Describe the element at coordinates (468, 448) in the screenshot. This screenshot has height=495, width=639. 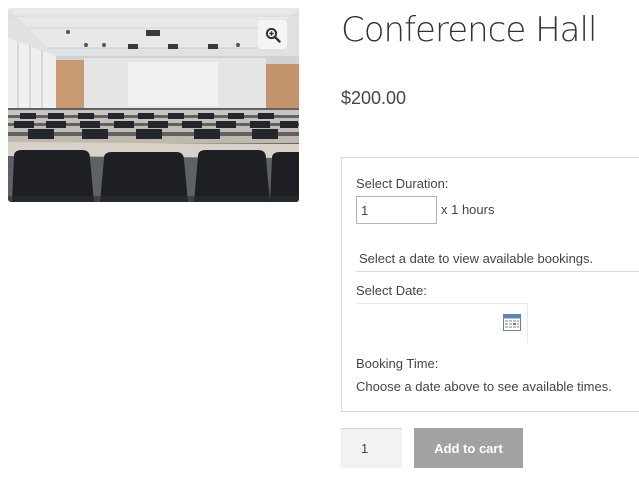
I see `add-to-cart-button: Add to cart` at that location.